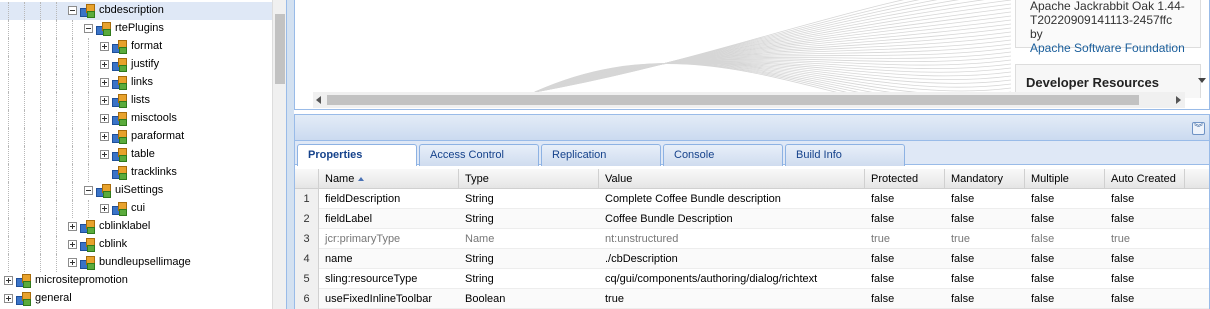 This screenshot has width=1210, height=309. Describe the element at coordinates (732, 219) in the screenshot. I see `cell-value: Coffee Bundle Description` at that location.